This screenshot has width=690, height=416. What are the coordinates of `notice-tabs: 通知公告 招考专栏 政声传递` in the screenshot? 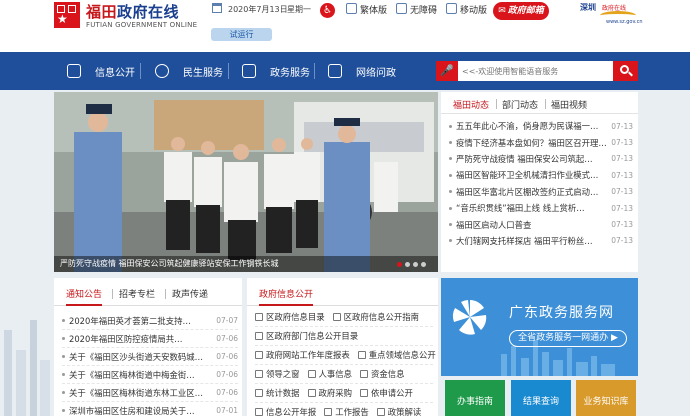 It's located at (148, 292).